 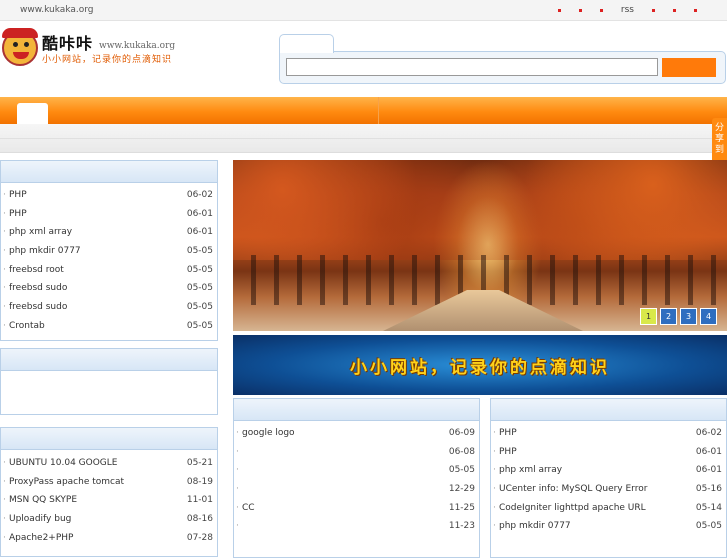 What do you see at coordinates (572, 508) in the screenshot?
I see `item-title: CodeIgniter lighttpd apache URL` at bounding box center [572, 508].